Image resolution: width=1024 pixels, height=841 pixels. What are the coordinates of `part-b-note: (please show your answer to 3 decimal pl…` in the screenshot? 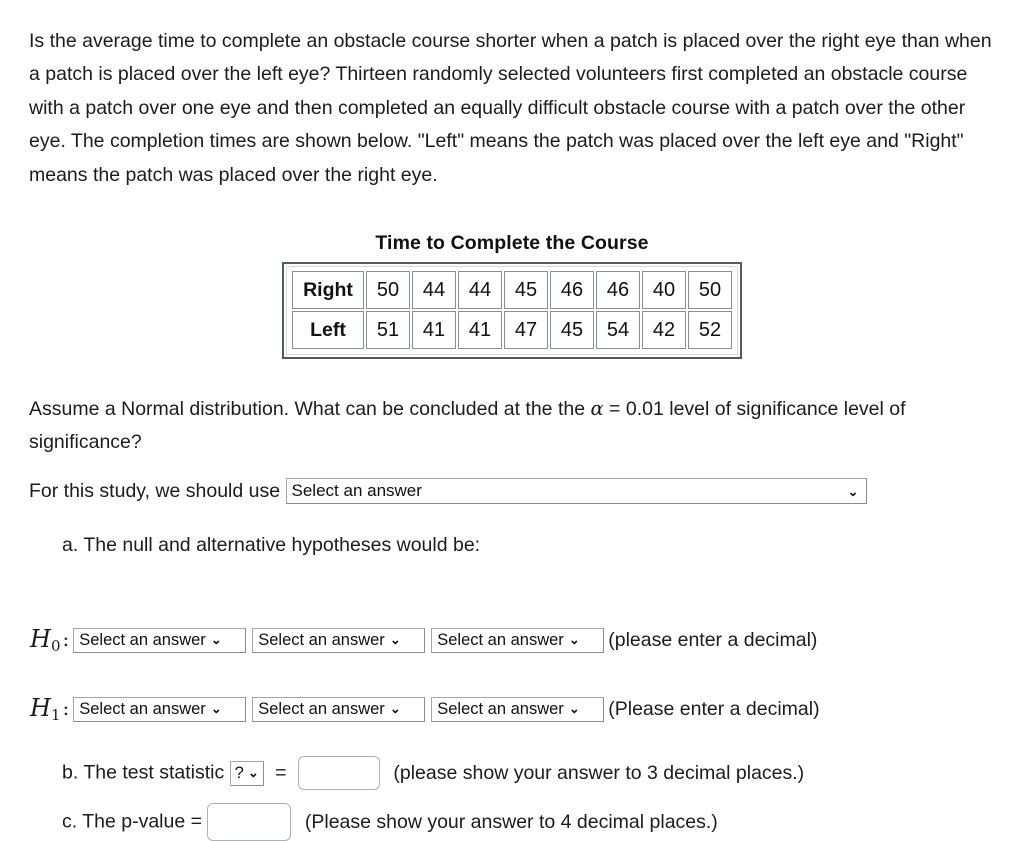 It's located at (599, 772).